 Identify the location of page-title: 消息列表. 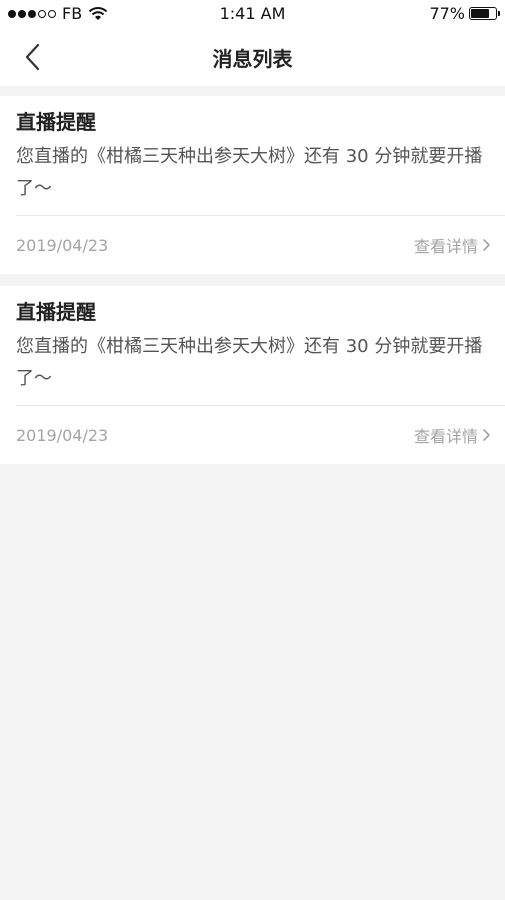
(252, 59).